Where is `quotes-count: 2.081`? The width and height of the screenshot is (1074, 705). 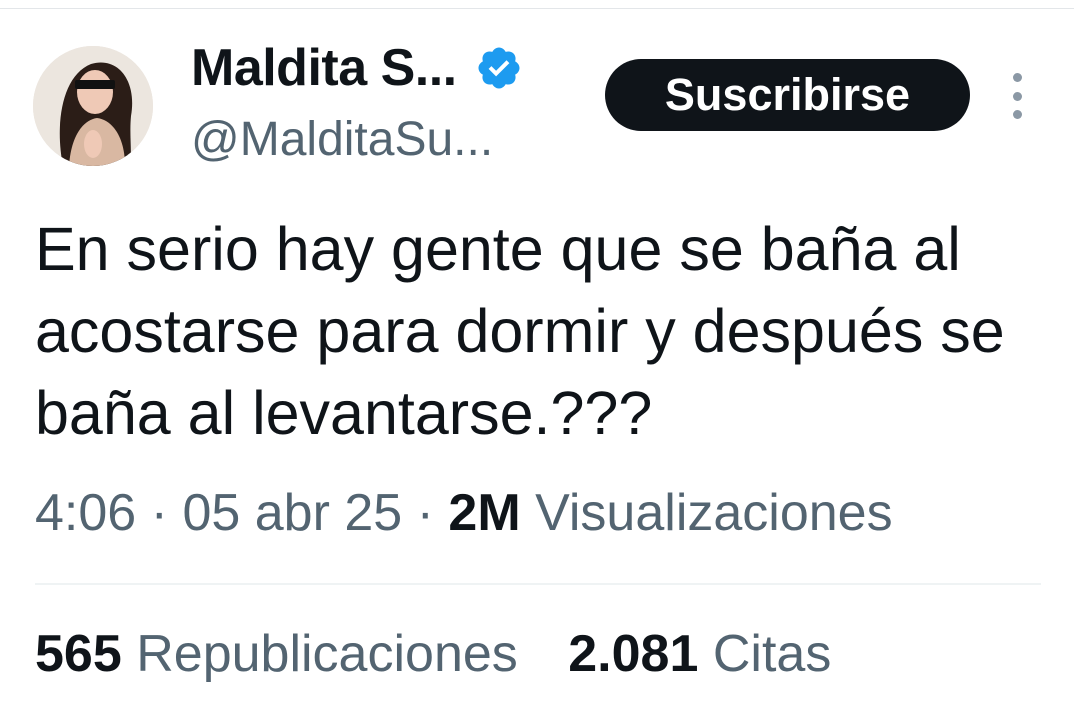
quotes-count: 2.081 is located at coordinates (633, 654).